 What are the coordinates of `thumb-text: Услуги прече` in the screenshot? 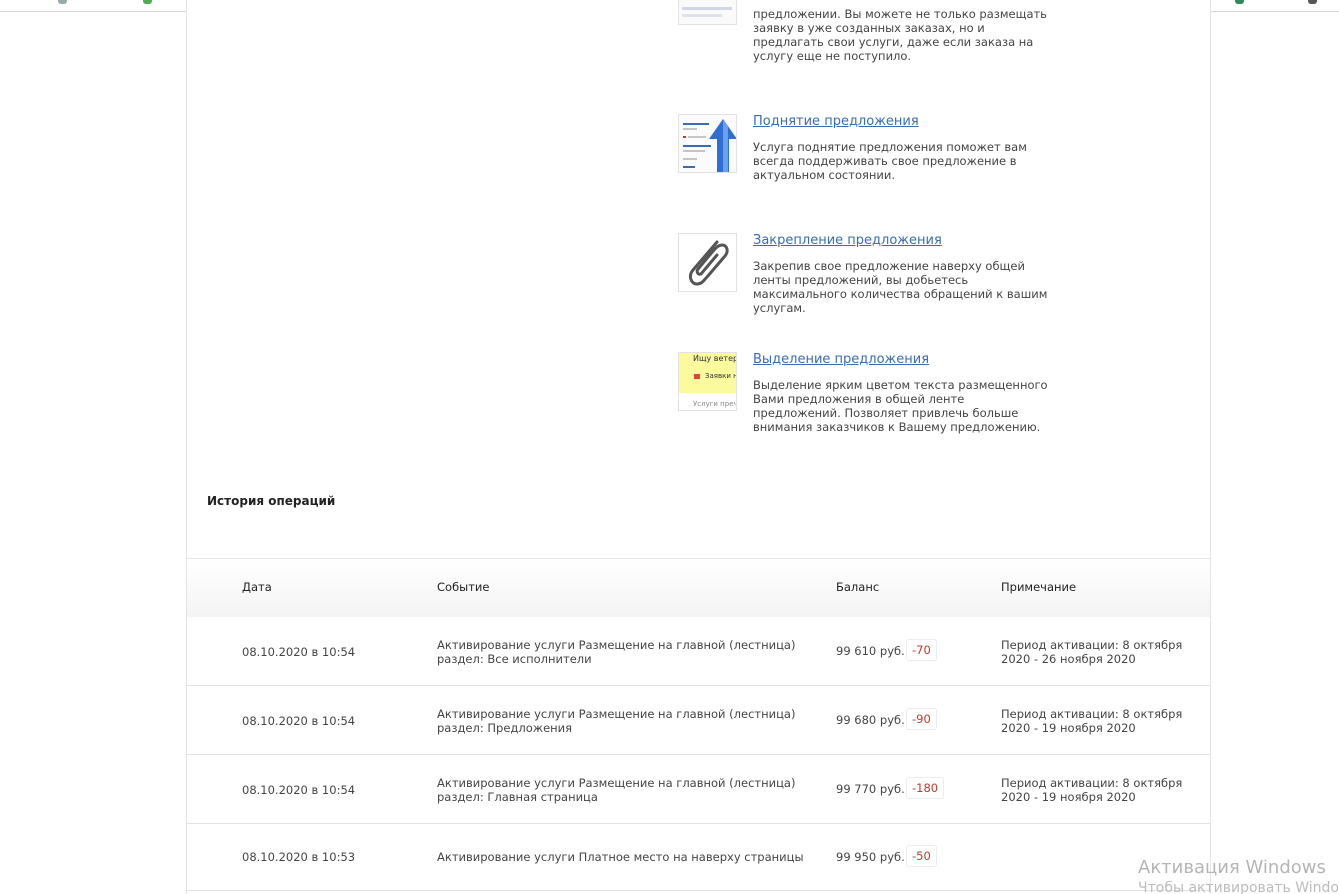 It's located at (714, 404).